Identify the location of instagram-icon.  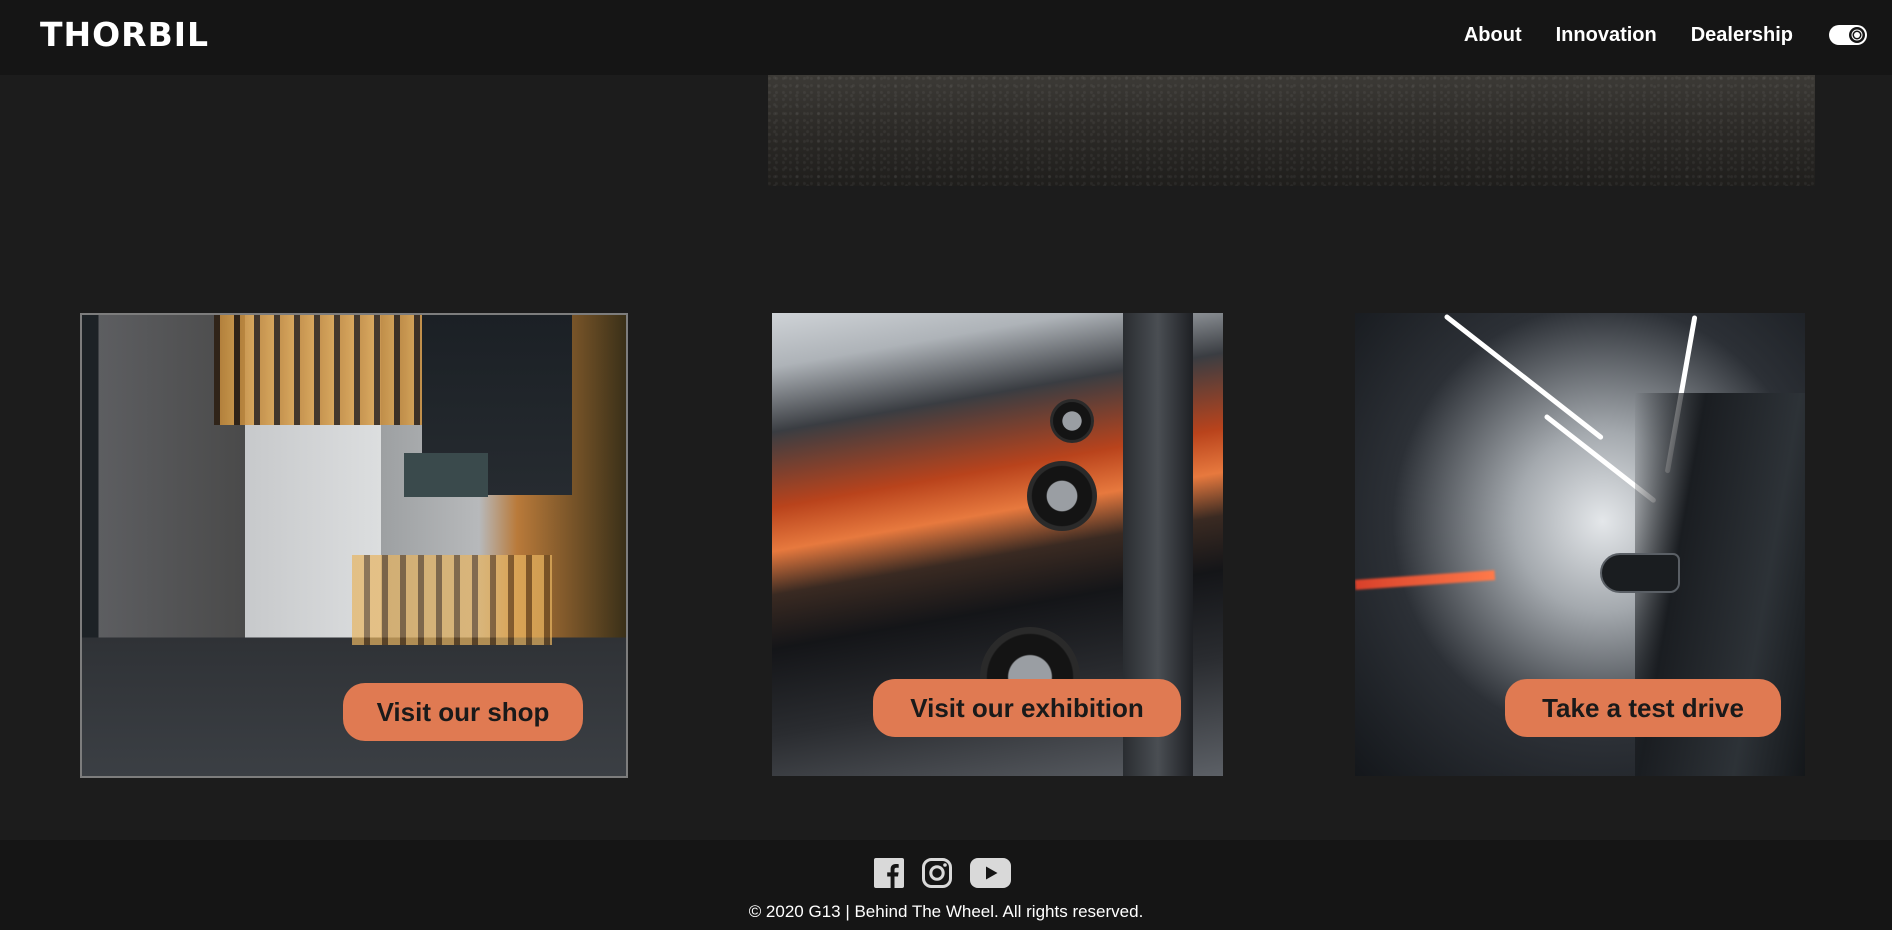
(936, 873).